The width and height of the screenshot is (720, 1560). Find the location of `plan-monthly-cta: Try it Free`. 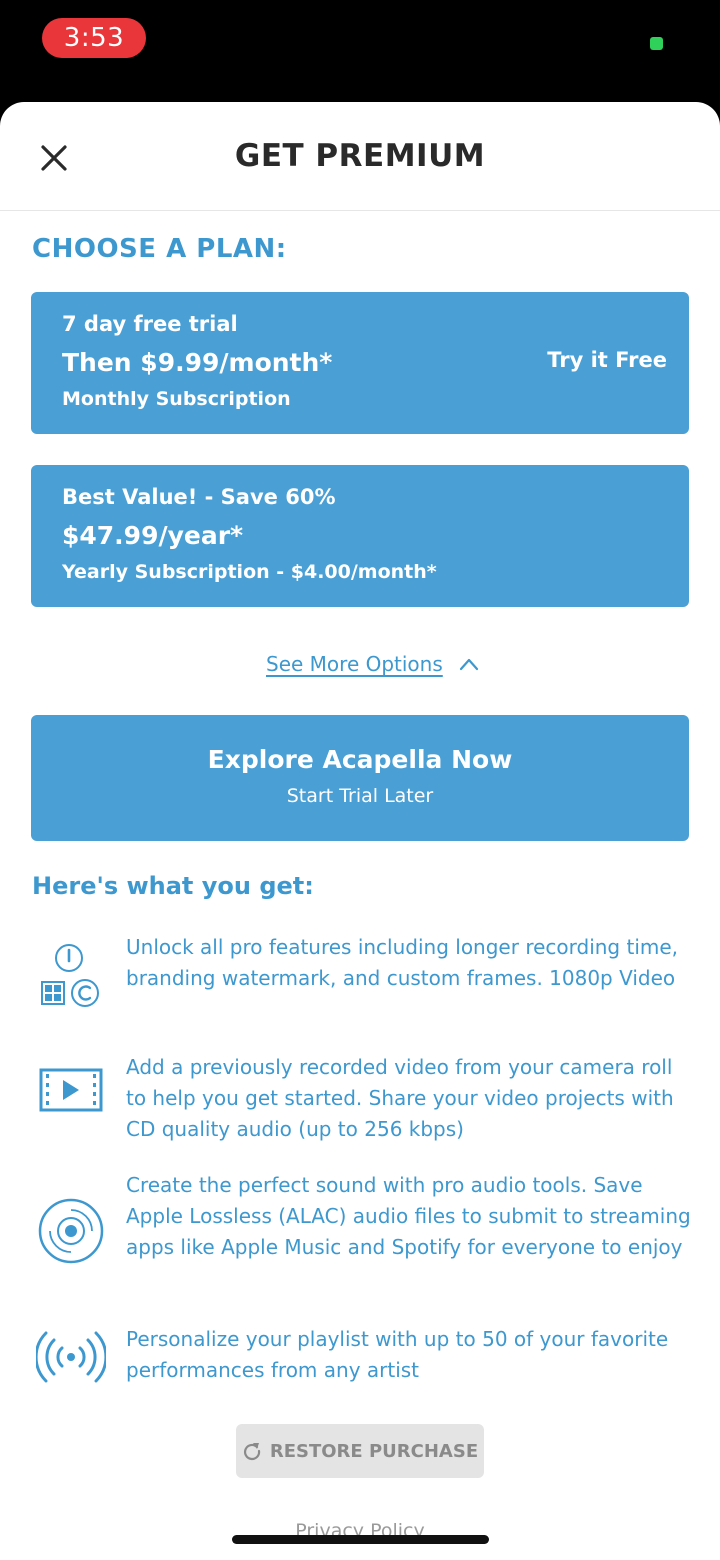

plan-monthly-cta: Try it Free is located at coordinates (607, 360).